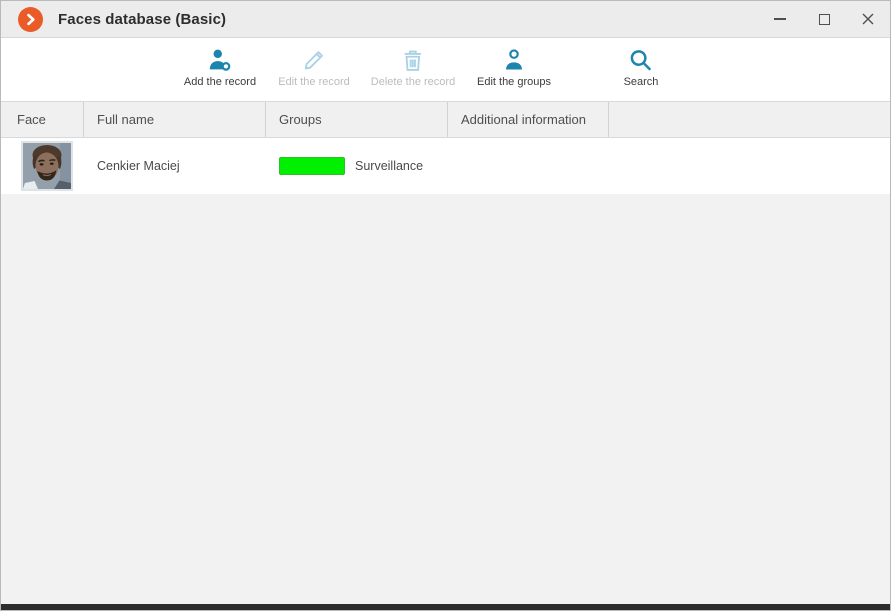 This screenshot has height=611, width=891. I want to click on column-header-full-name: Full name, so click(175, 119).